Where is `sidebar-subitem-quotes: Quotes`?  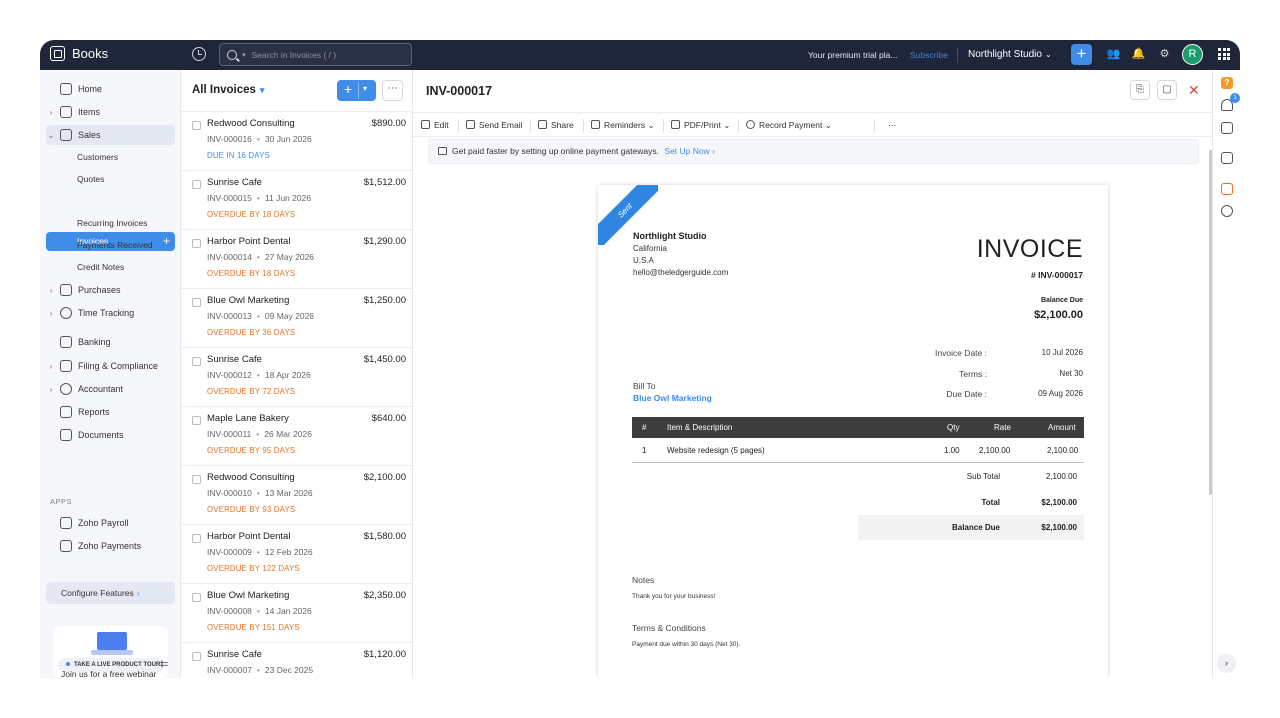
sidebar-subitem-quotes: Quotes is located at coordinates (110, 179).